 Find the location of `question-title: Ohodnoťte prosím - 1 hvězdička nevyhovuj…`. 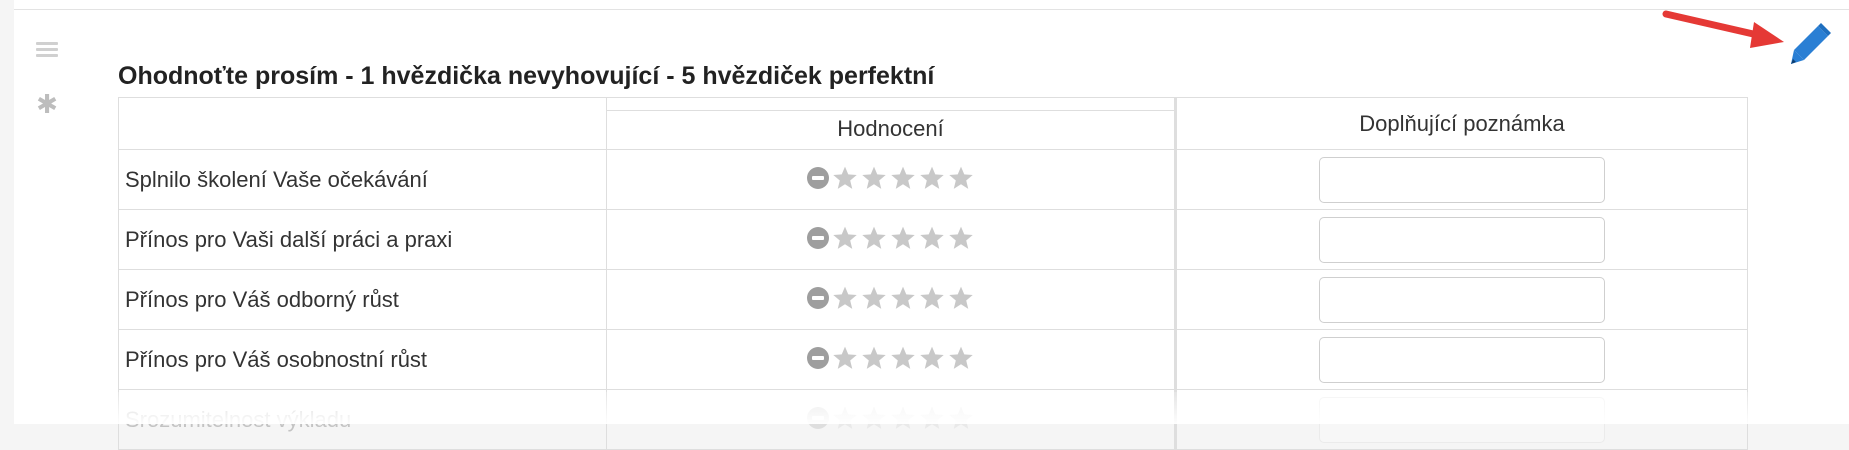

question-title: Ohodnoťte prosím - 1 hvězdička nevyhovuj… is located at coordinates (526, 76).